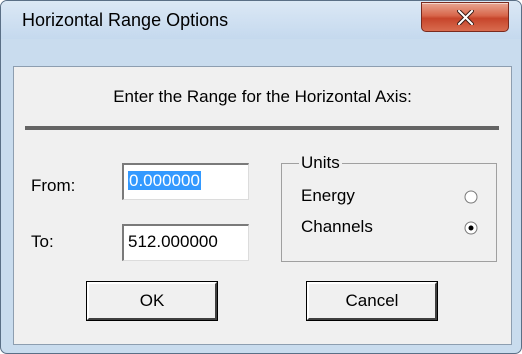  What do you see at coordinates (164, 180) in the screenshot?
I see `from-value: 0.000000` at bounding box center [164, 180].